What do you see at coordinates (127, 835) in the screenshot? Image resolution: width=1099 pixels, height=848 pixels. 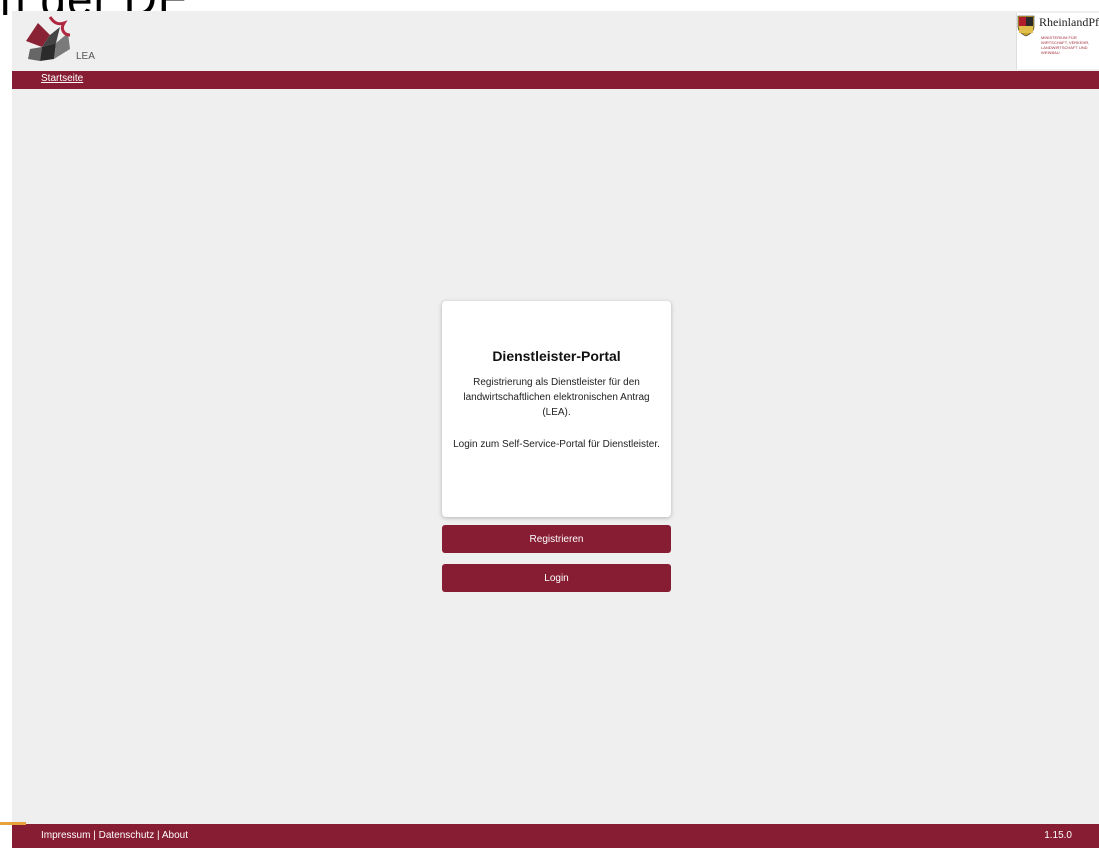 I see `datenschutz-link: Datenschutz` at bounding box center [127, 835].